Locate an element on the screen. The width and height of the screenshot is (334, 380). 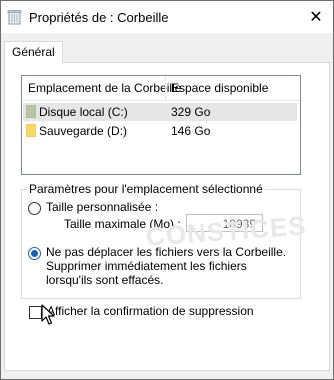
close-icon: ✕ is located at coordinates (316, 17).